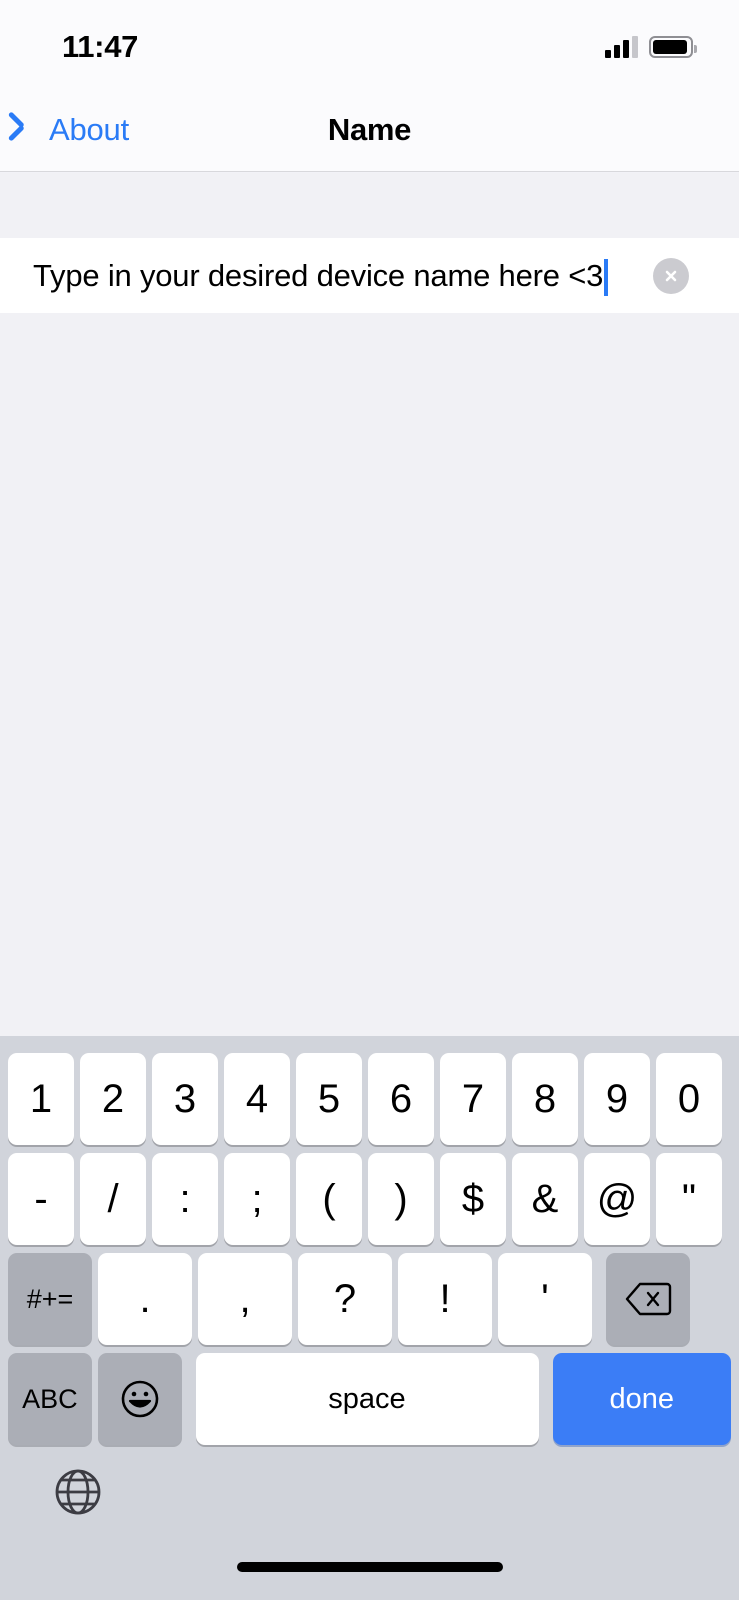 The width and height of the screenshot is (739, 1600). Describe the element at coordinates (401, 1099) in the screenshot. I see `key-6: 6` at that location.